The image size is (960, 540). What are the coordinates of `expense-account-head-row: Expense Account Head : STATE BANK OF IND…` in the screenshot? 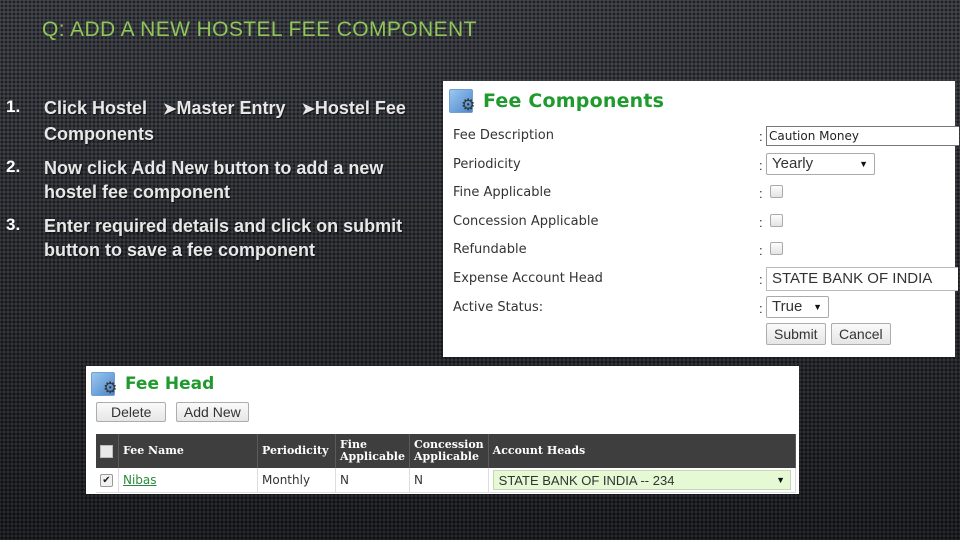 It's located at (700, 278).